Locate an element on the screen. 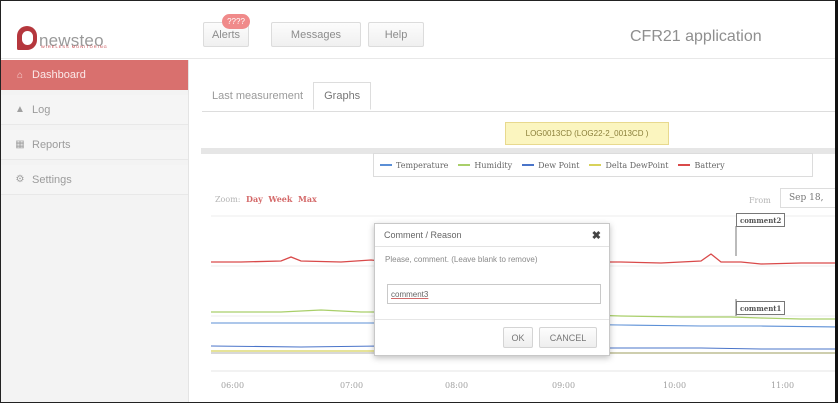  brand-tagline: WIRELESS MONITORING is located at coordinates (74, 46).